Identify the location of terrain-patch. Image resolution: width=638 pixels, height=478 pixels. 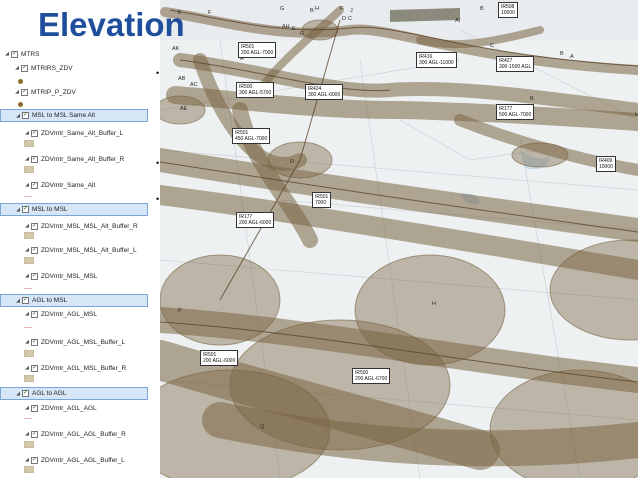
(425, 15).